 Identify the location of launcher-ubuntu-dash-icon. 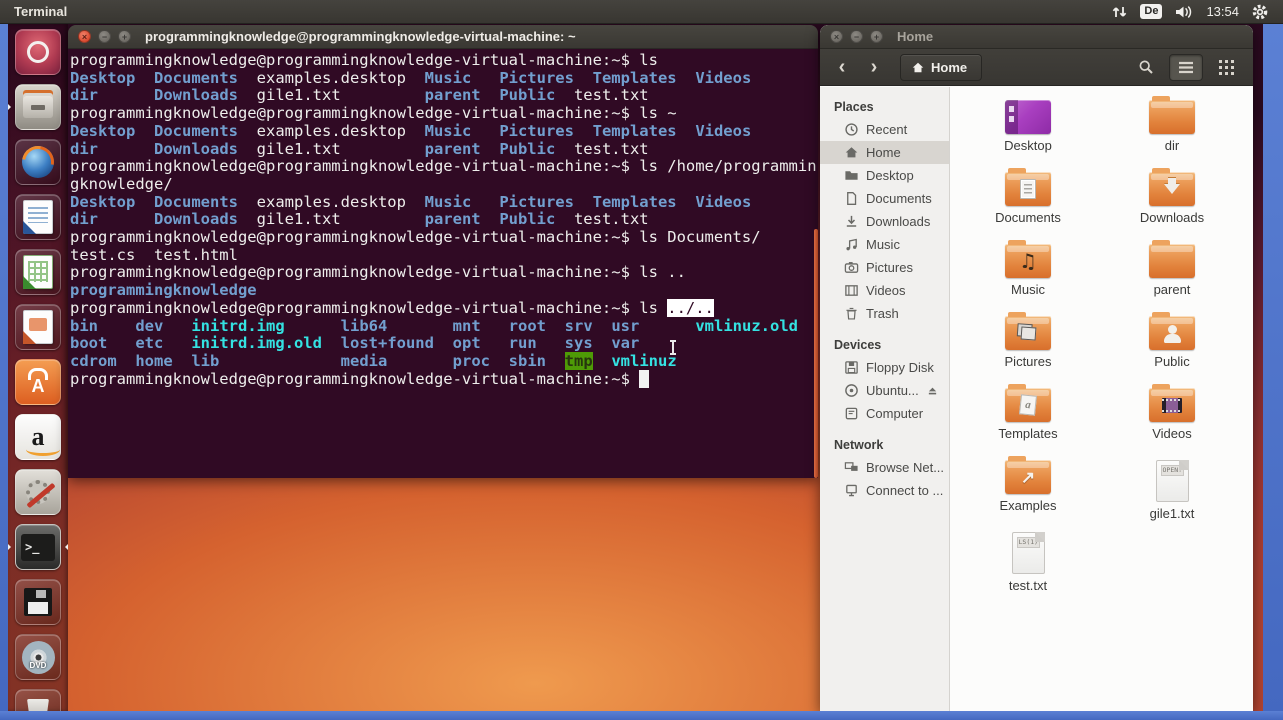
(38, 52).